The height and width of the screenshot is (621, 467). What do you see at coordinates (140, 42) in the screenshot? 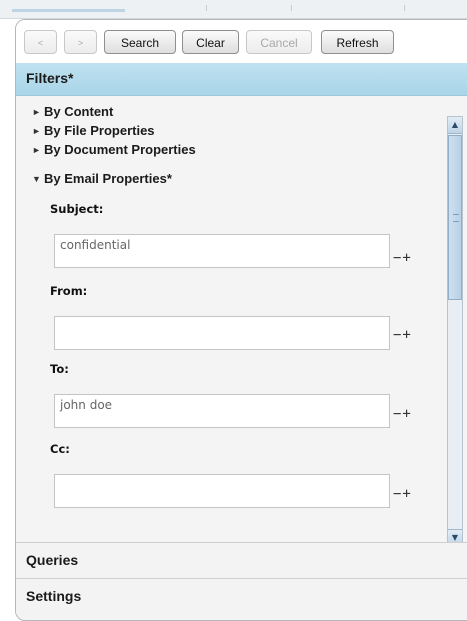
I see `search-button: Search` at bounding box center [140, 42].